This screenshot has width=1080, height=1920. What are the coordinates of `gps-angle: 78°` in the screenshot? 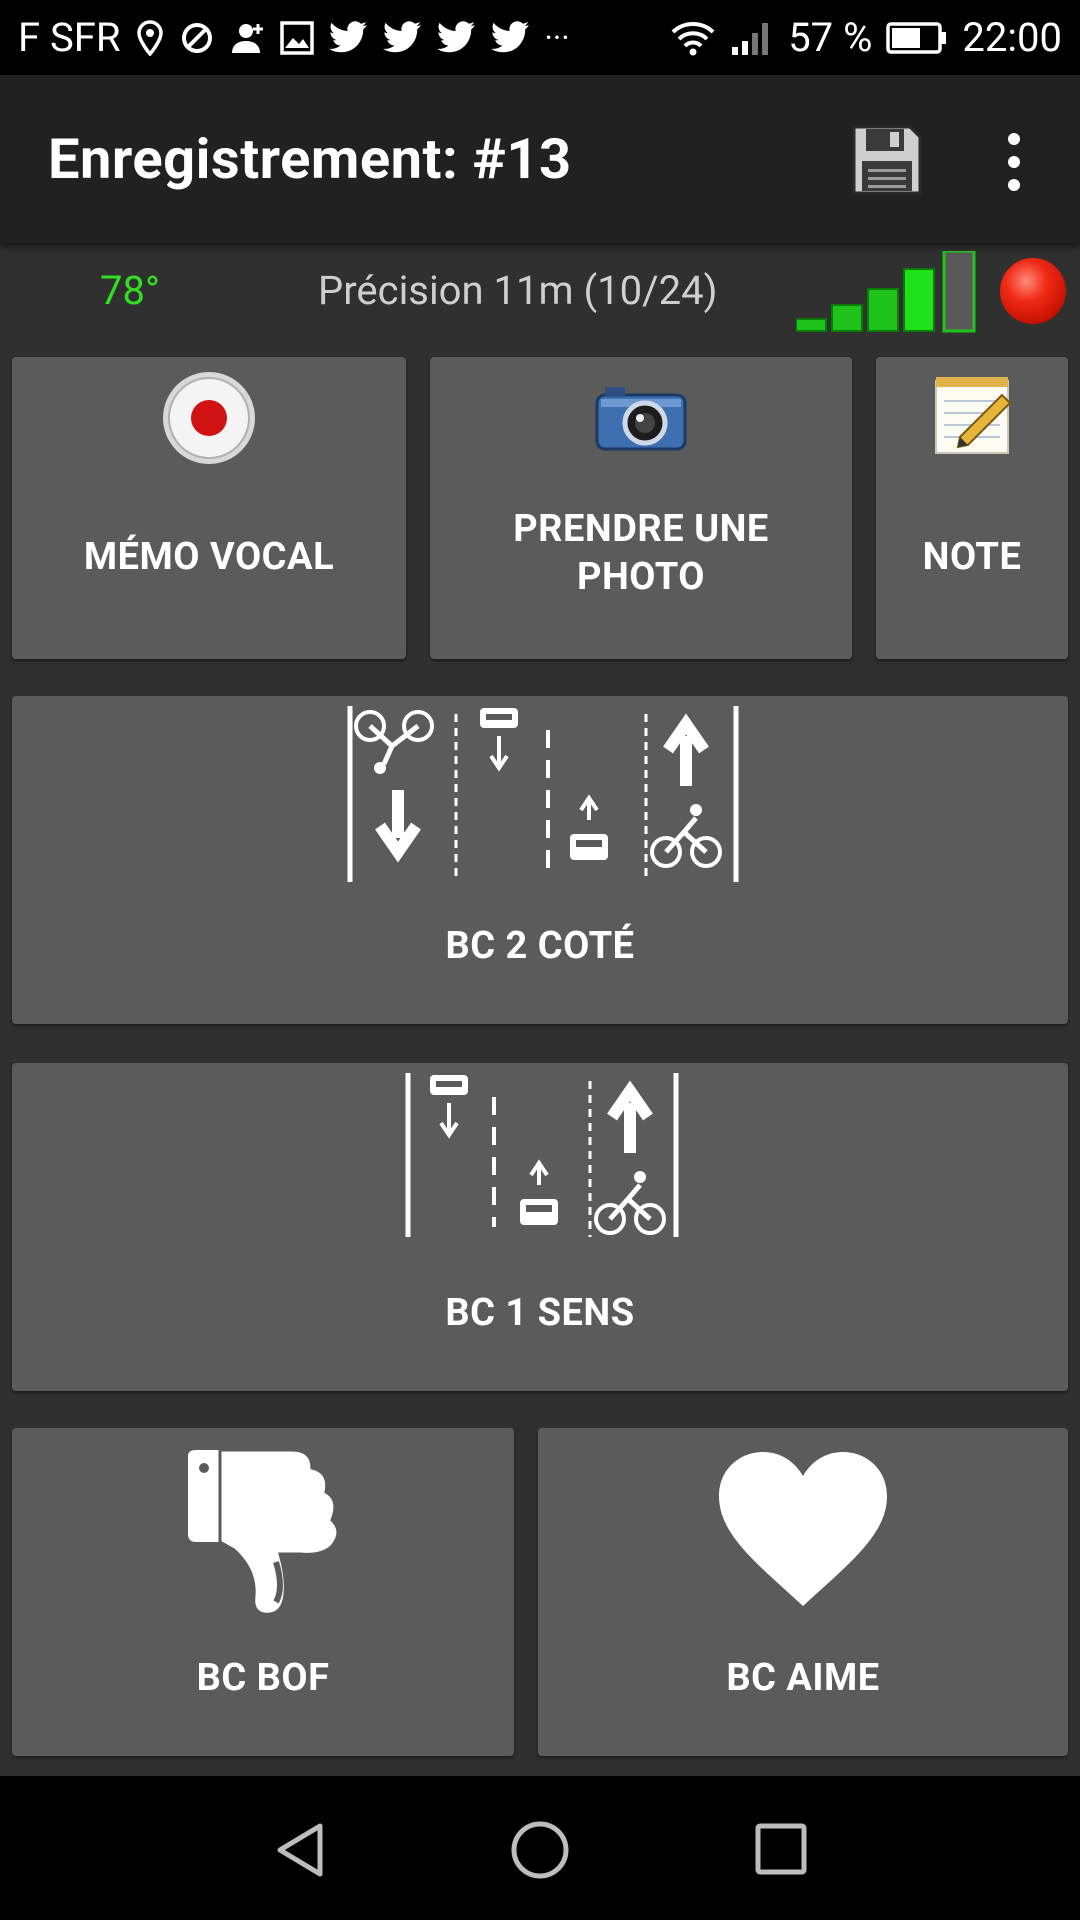 It's located at (130, 290).